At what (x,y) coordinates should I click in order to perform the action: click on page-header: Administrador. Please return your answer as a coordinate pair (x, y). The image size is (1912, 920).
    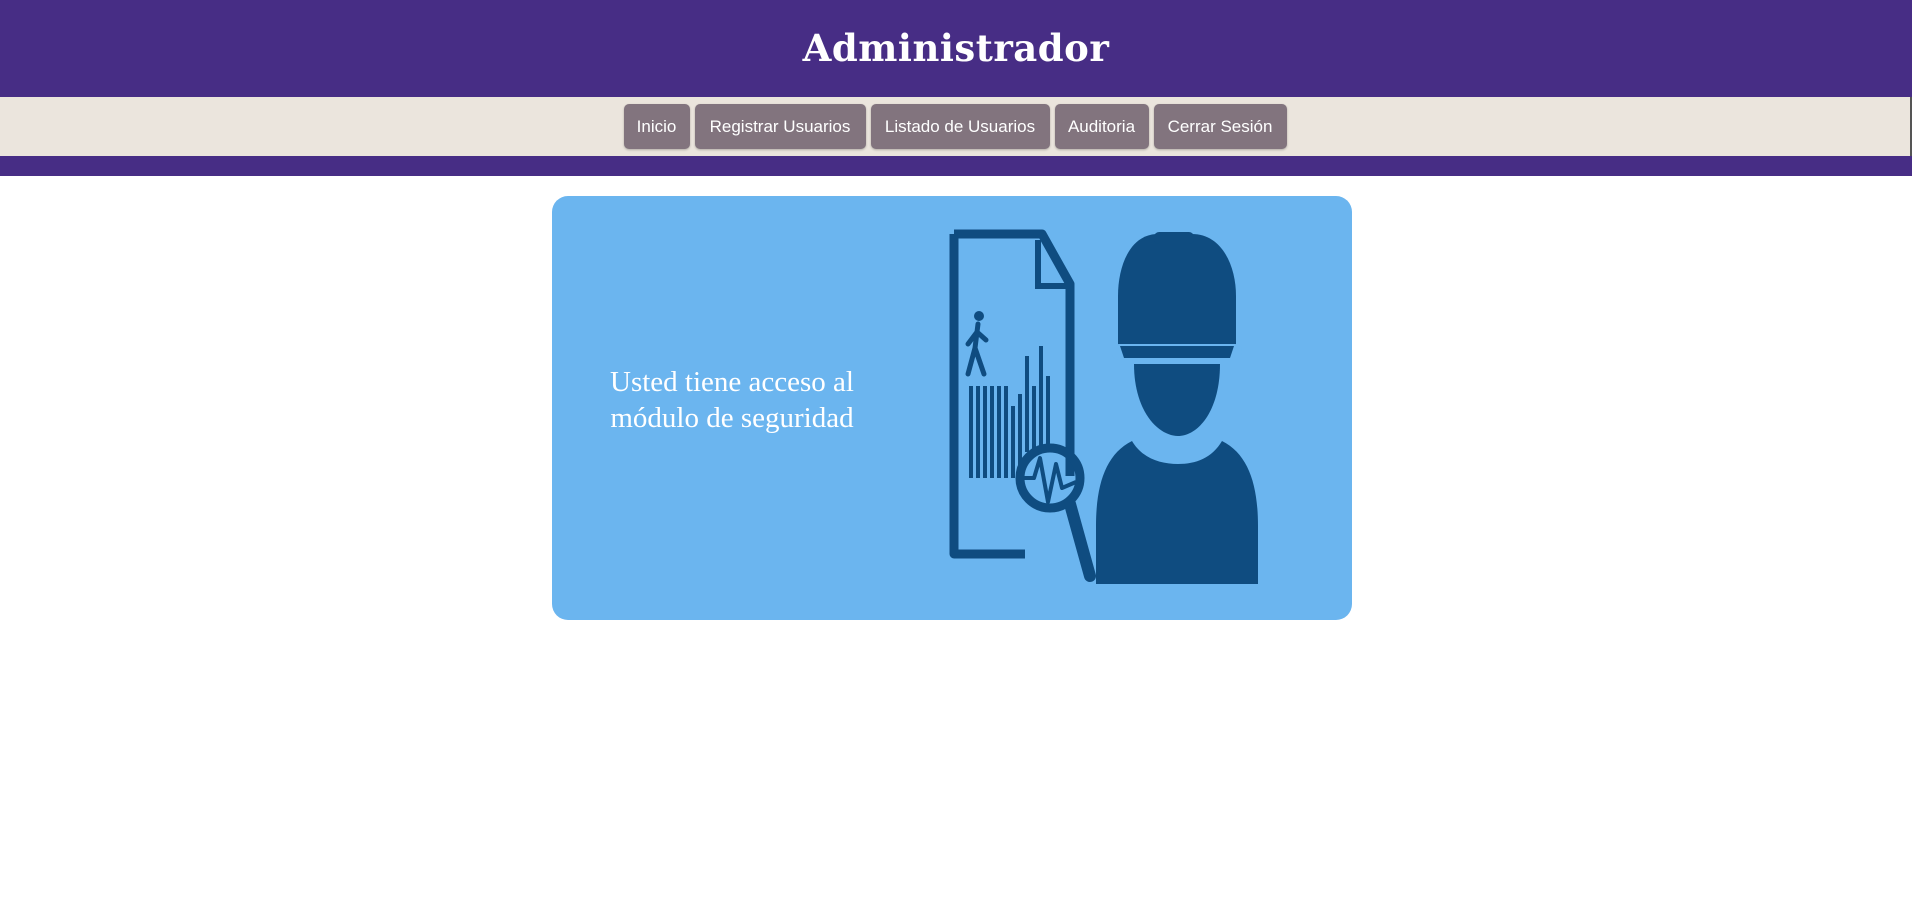
    Looking at the image, I should click on (956, 48).